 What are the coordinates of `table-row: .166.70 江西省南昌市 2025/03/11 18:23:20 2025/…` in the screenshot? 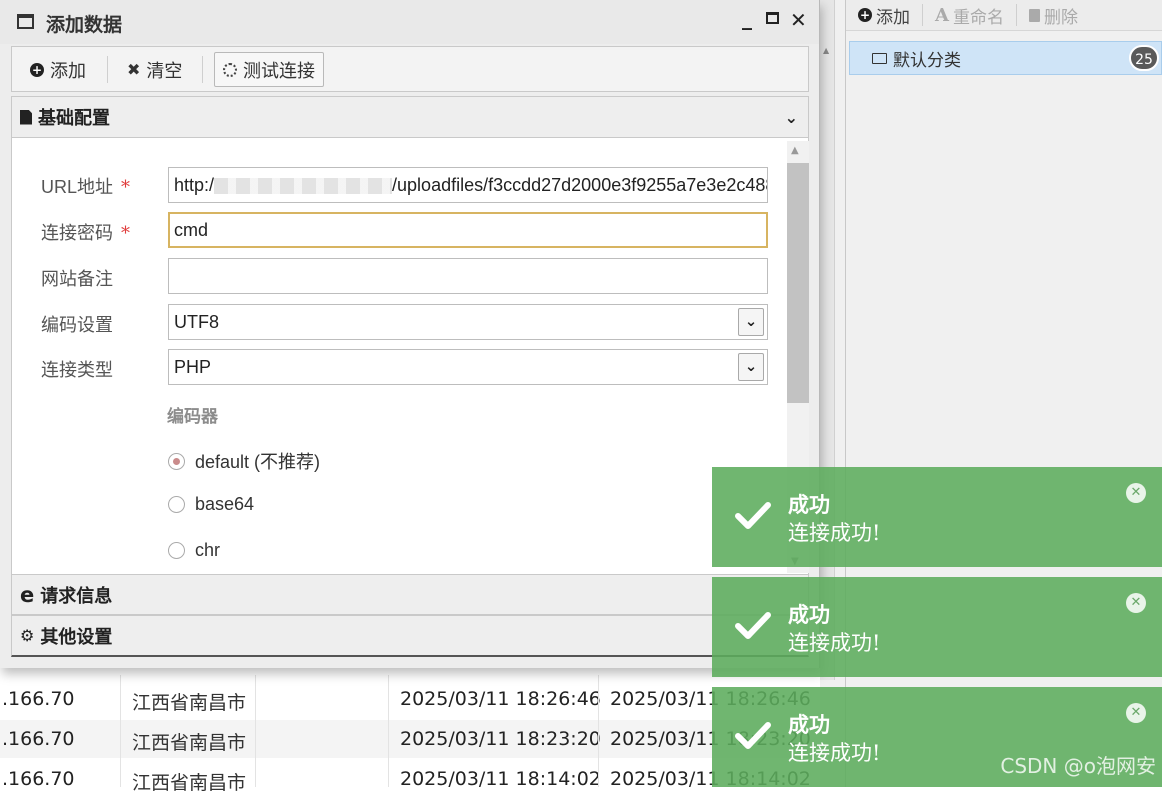 It's located at (410, 739).